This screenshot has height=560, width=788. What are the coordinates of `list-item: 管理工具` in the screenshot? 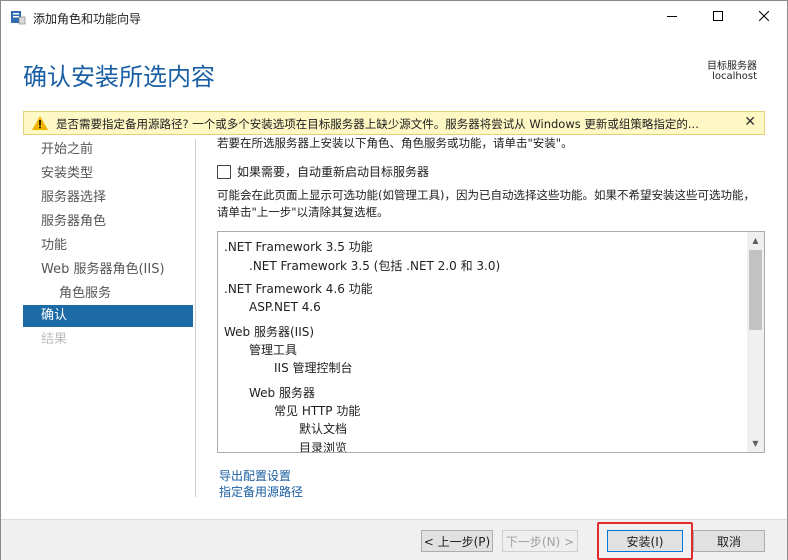 It's located at (273, 350).